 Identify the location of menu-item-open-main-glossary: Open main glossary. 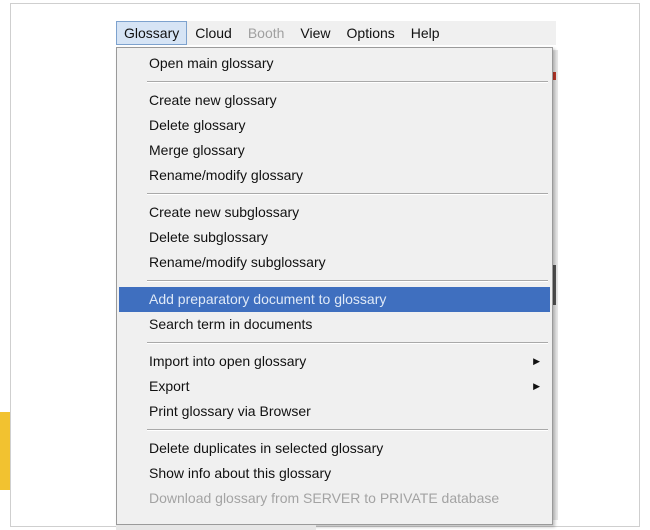
(334, 63).